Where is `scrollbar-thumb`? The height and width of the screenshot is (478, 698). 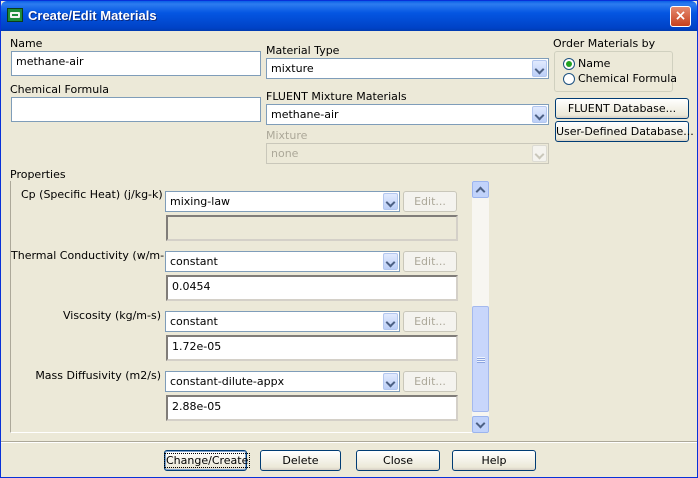 scrollbar-thumb is located at coordinates (480, 359).